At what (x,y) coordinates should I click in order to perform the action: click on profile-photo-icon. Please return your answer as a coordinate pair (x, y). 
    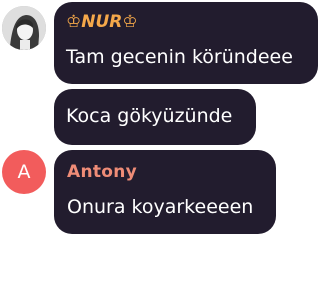
    Looking at the image, I should click on (24, 28).